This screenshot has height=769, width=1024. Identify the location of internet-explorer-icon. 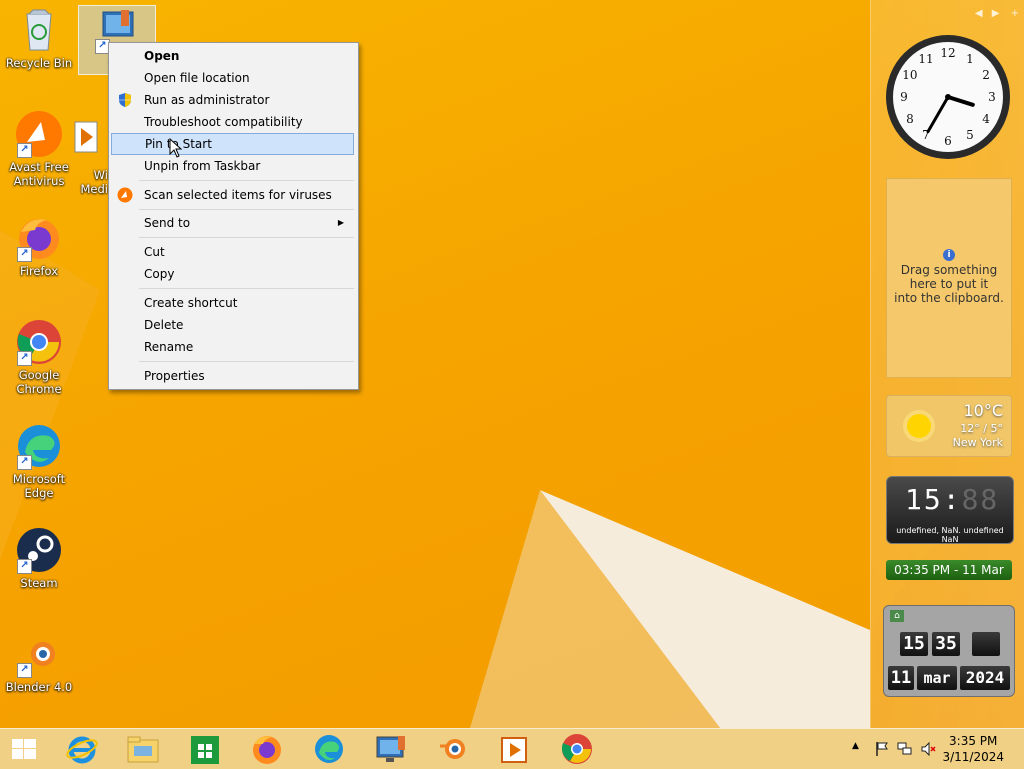
(82, 750).